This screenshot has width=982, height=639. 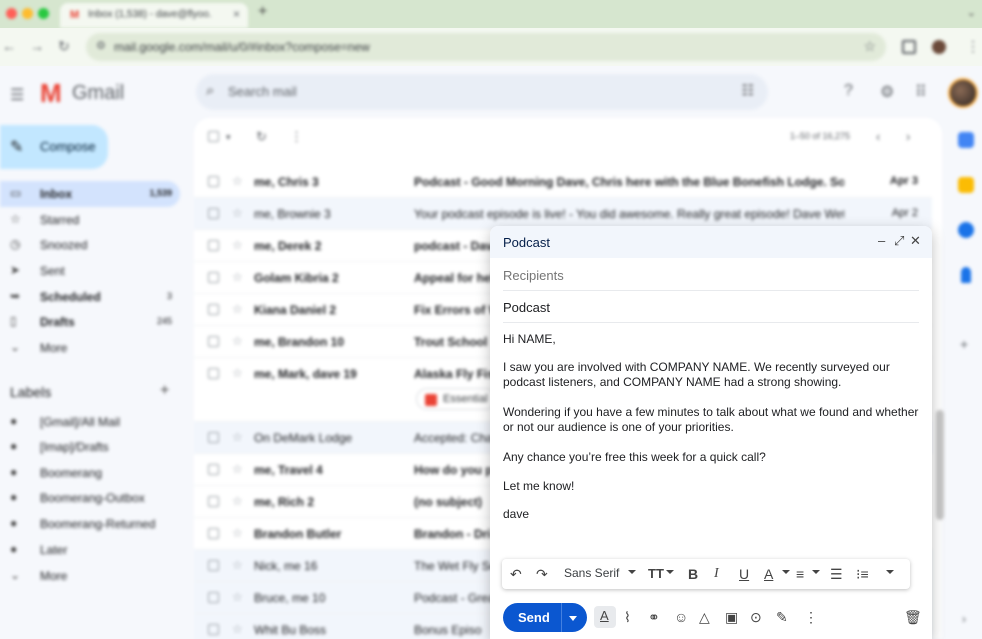 What do you see at coordinates (90, 245) in the screenshot?
I see `sidebar-item-snoozed: ◷ Snoozed` at bounding box center [90, 245].